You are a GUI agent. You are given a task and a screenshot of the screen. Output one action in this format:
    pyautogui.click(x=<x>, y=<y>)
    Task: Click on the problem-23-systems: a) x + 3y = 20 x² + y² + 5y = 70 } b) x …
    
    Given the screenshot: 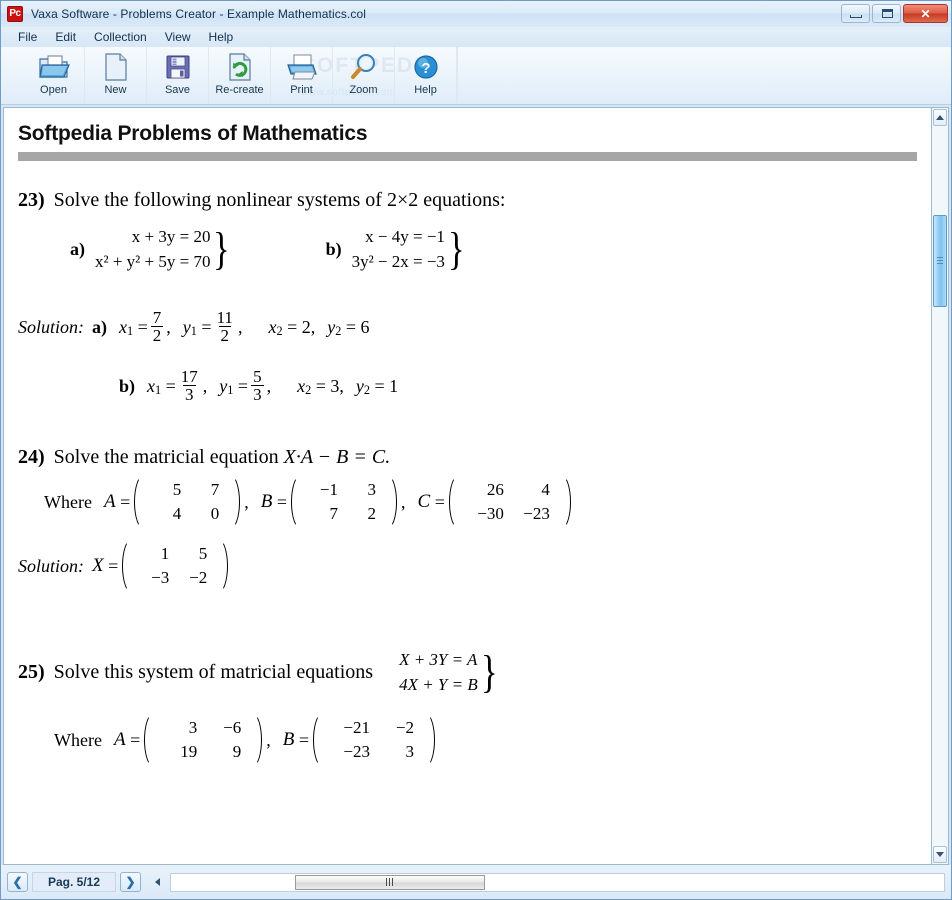 What is the action you would take?
    pyautogui.click(x=467, y=249)
    